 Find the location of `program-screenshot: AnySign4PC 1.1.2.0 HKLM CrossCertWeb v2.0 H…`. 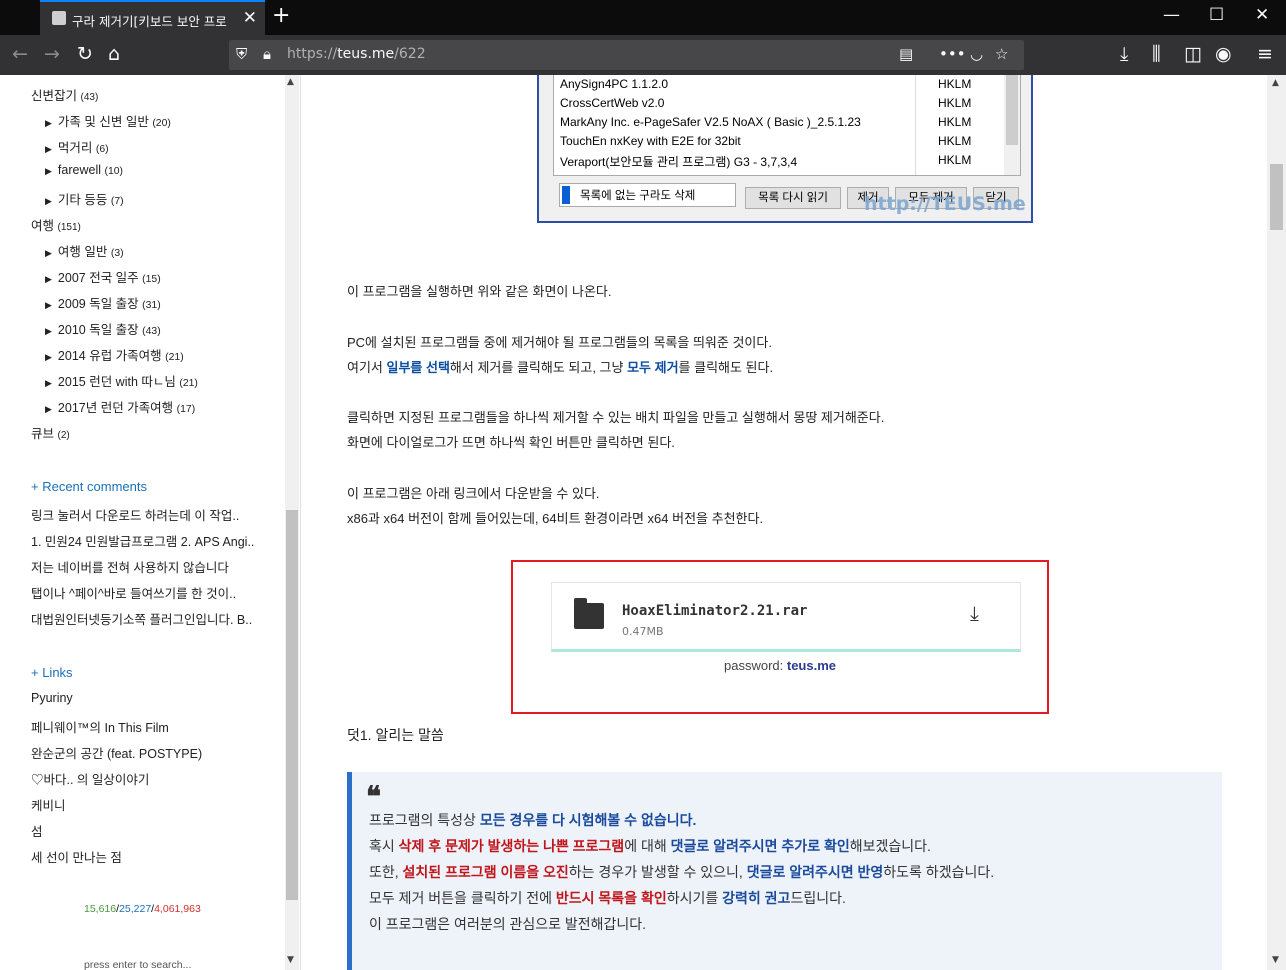

program-screenshot: AnySign4PC 1.1.2.0 HKLM CrossCertWeb v2.0 H… is located at coordinates (785, 149).